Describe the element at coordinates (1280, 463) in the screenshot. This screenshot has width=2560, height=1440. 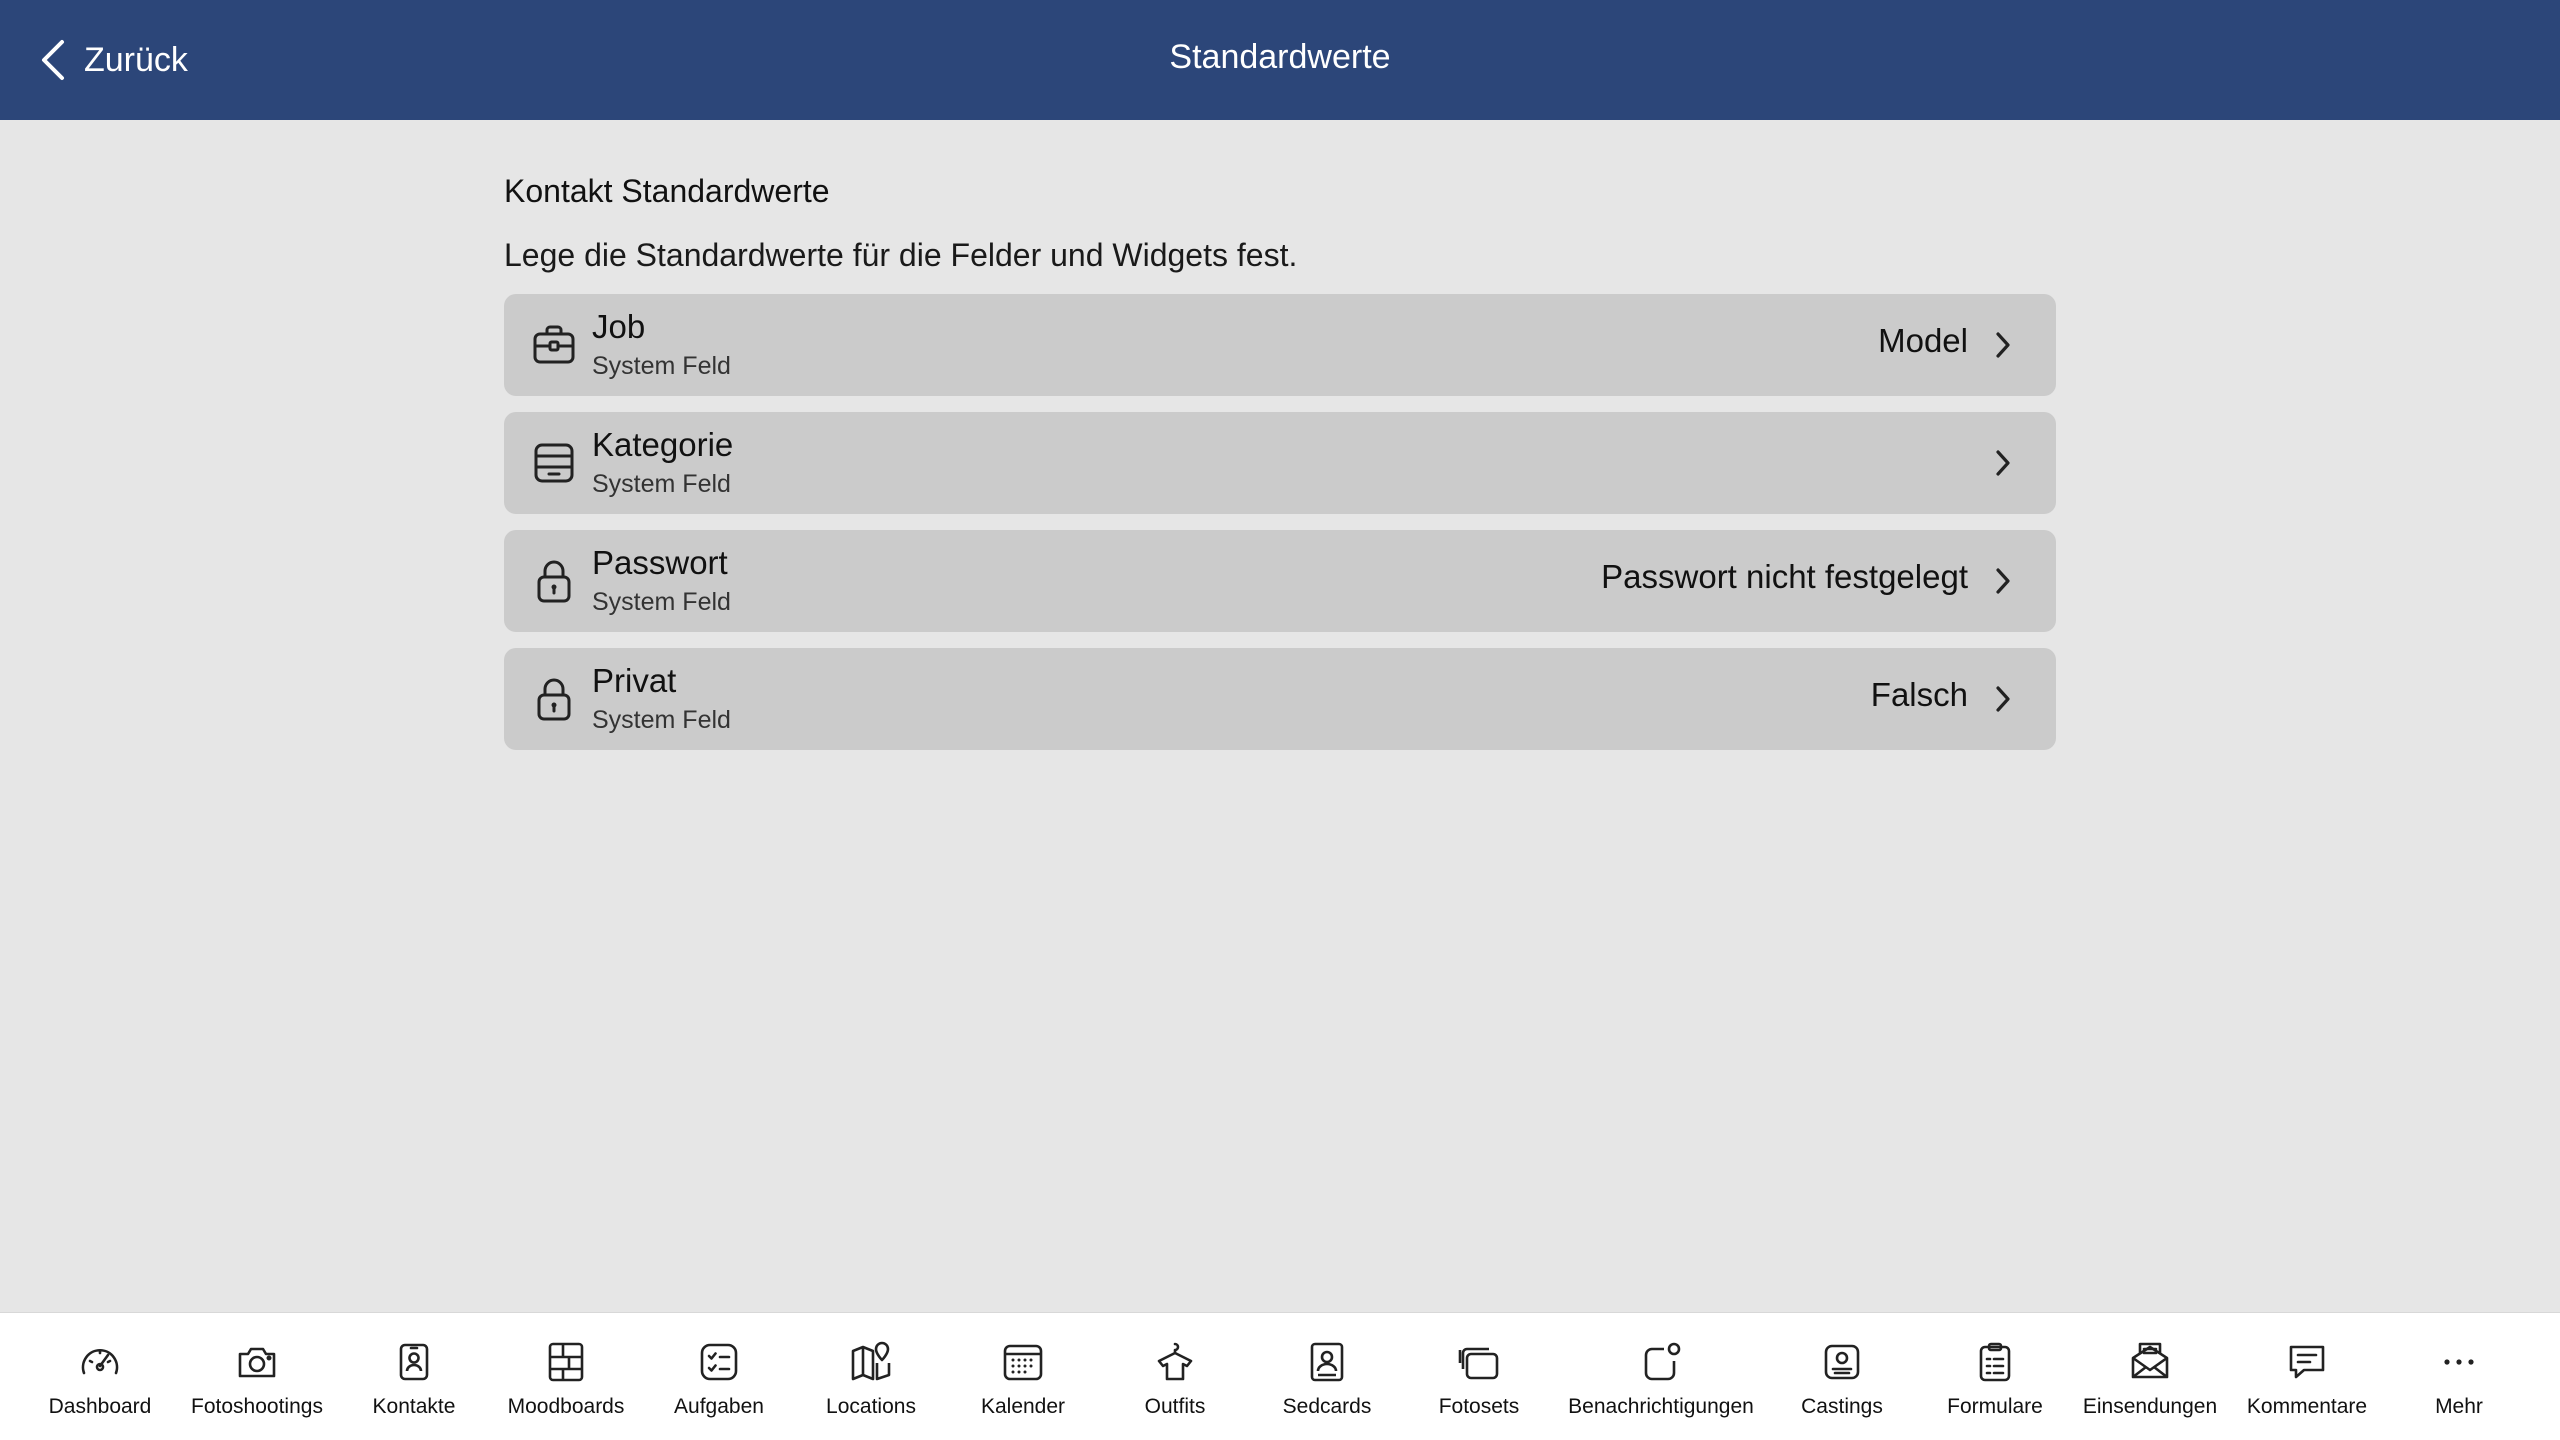
I see `list-item-kategorie: Kategorie System Feld` at that location.